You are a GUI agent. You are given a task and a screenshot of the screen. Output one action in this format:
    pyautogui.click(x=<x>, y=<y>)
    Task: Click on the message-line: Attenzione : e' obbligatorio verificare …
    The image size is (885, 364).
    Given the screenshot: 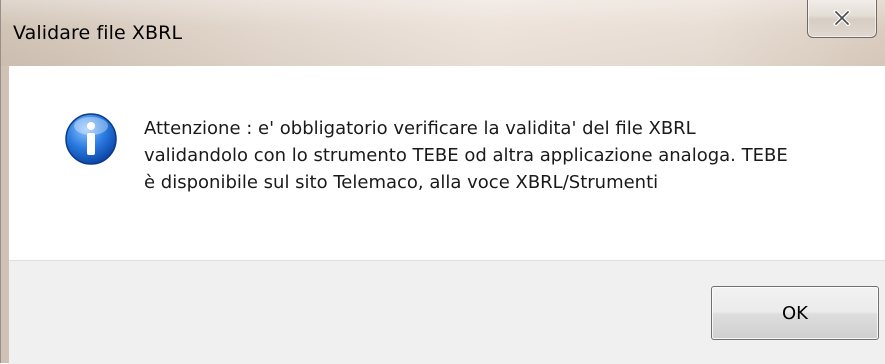 What is the action you would take?
    pyautogui.click(x=420, y=128)
    